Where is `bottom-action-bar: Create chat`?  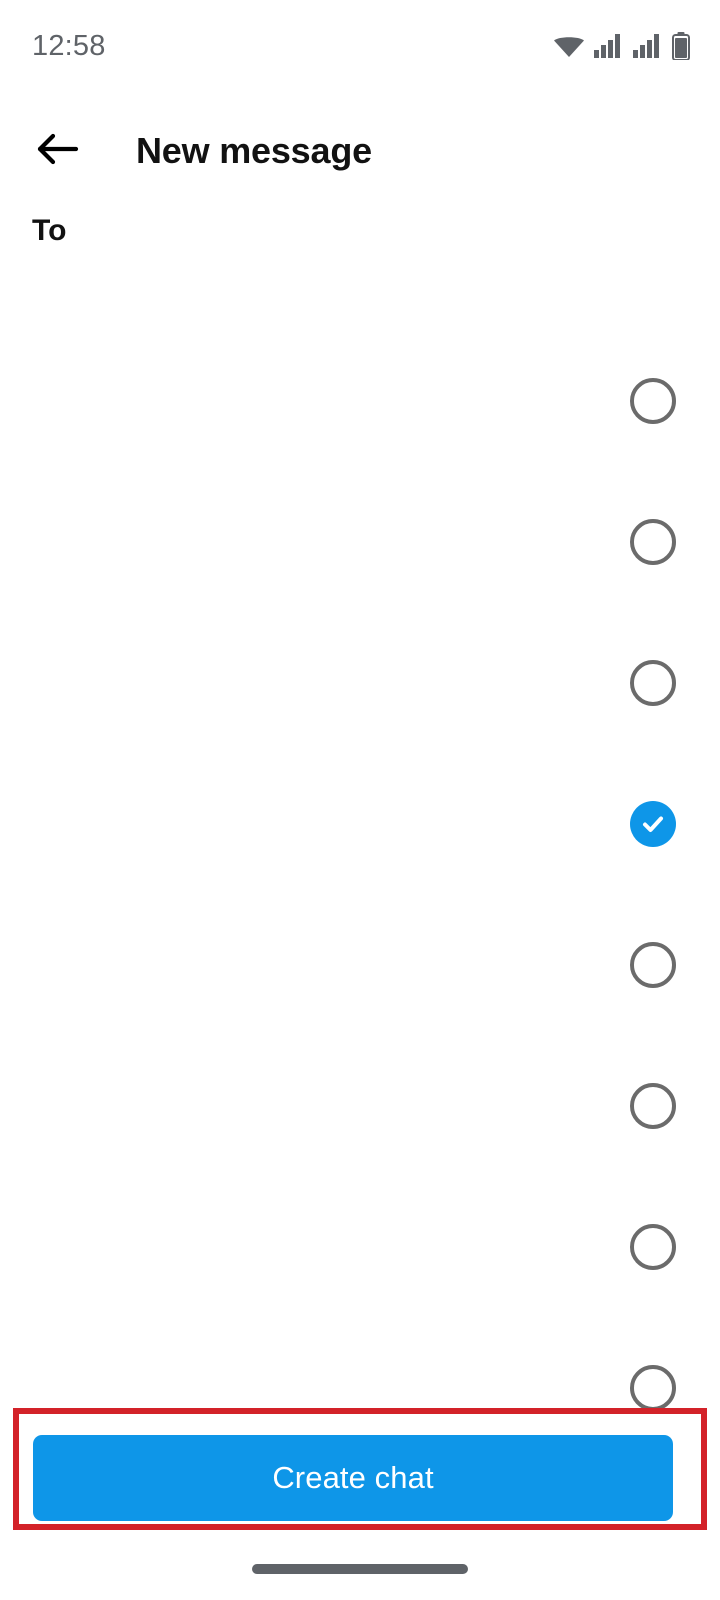 bottom-action-bar: Create chat is located at coordinates (360, 1469).